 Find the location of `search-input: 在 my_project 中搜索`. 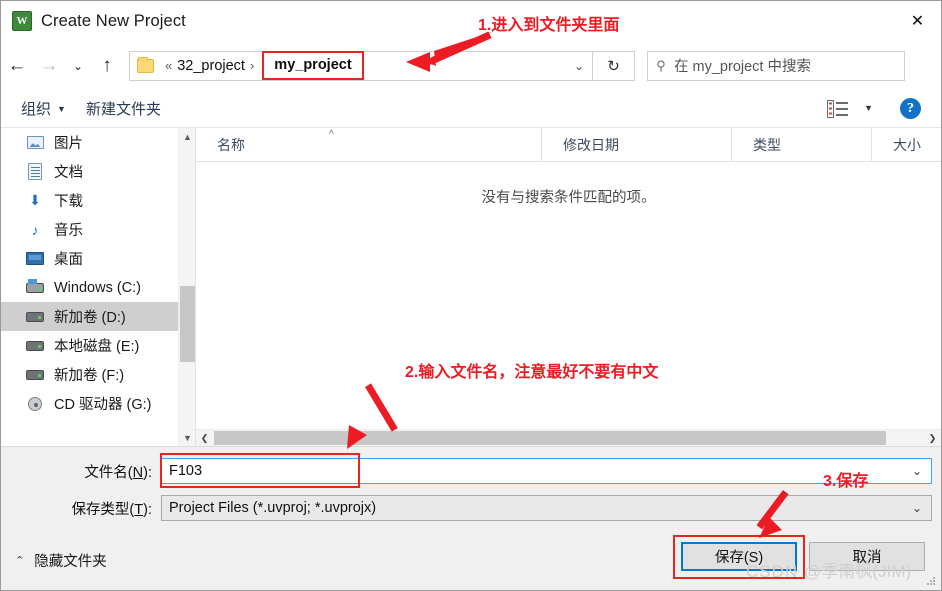

search-input: 在 my_project 中搜索 is located at coordinates (742, 65).